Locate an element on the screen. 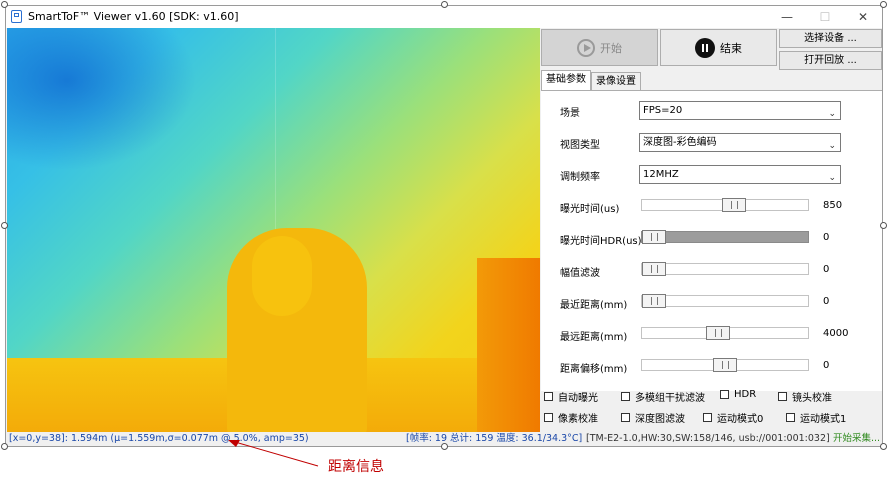 This screenshot has height=477, width=888. annotation-arrow-line is located at coordinates (276, 454).